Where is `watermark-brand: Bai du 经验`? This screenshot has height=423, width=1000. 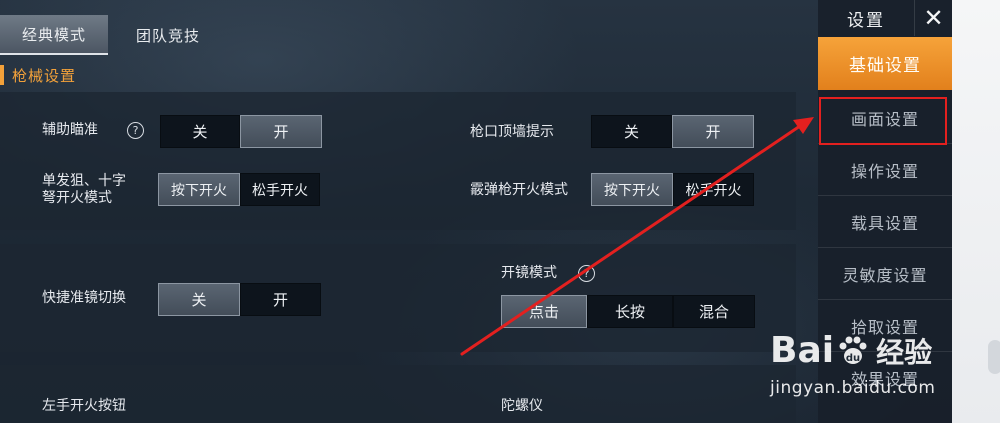 watermark-brand: Bai du 经验 is located at coordinates (851, 350).